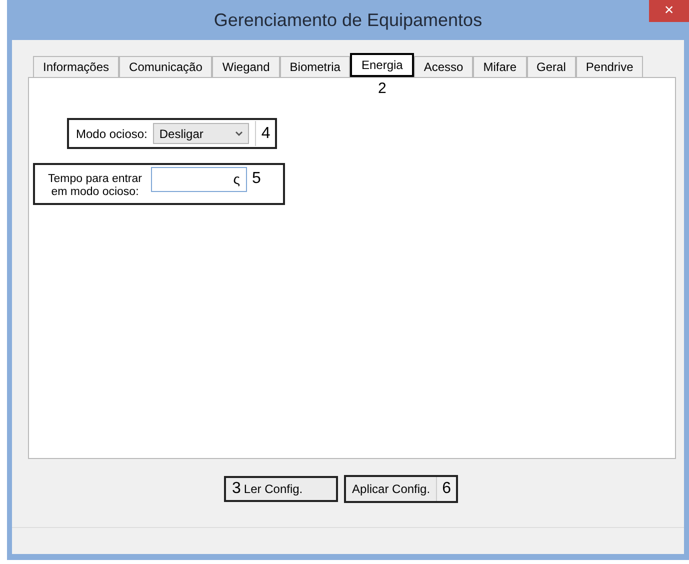  Describe the element at coordinates (236, 489) in the screenshot. I see `callout-number: 3` at that location.